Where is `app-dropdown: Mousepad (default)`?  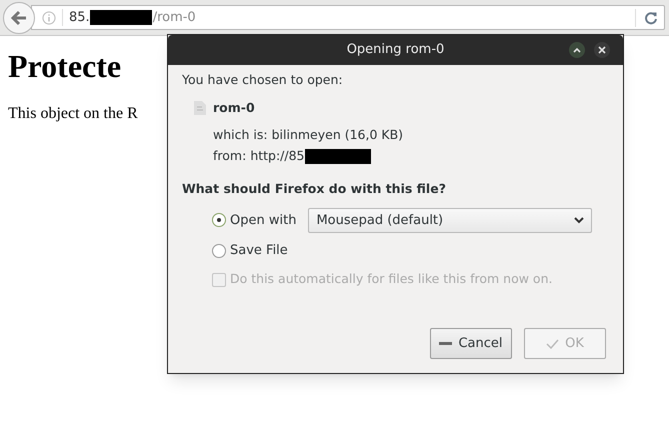 app-dropdown: Mousepad (default) is located at coordinates (450, 220).